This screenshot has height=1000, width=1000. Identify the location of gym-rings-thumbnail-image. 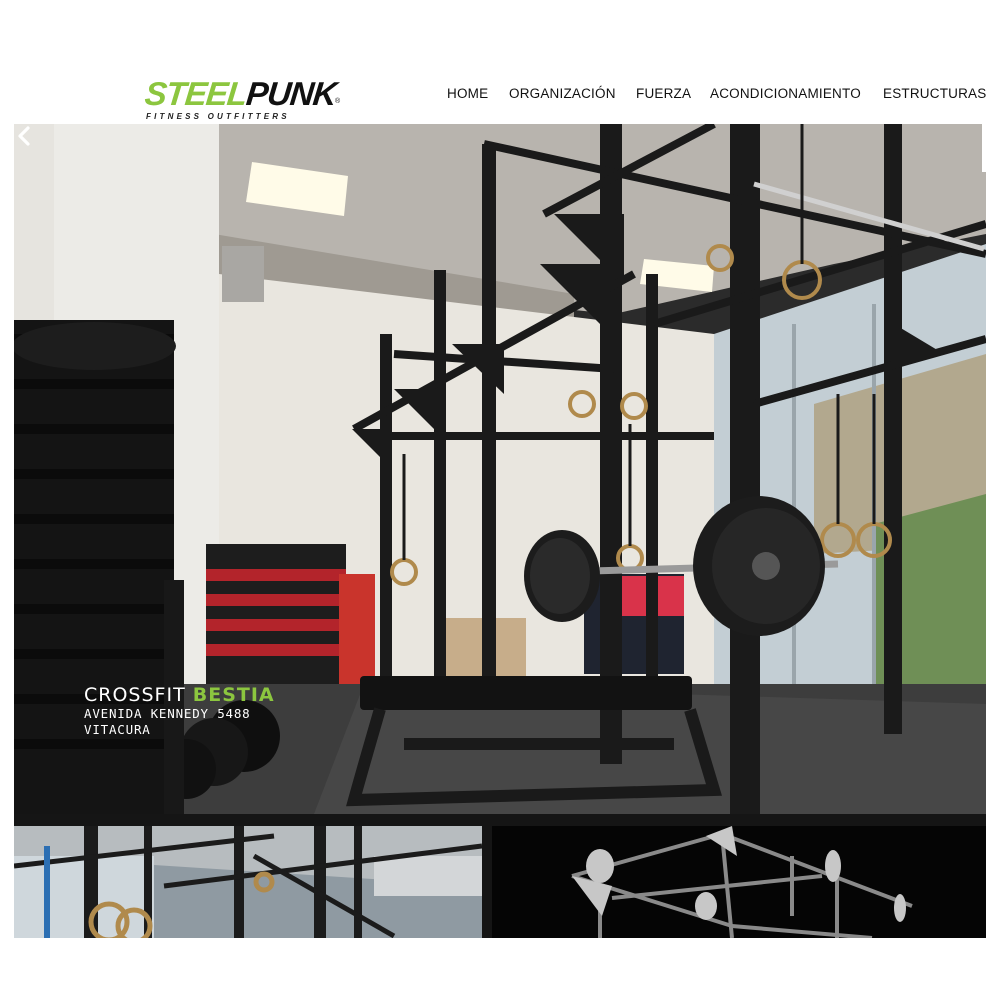
(248, 882).